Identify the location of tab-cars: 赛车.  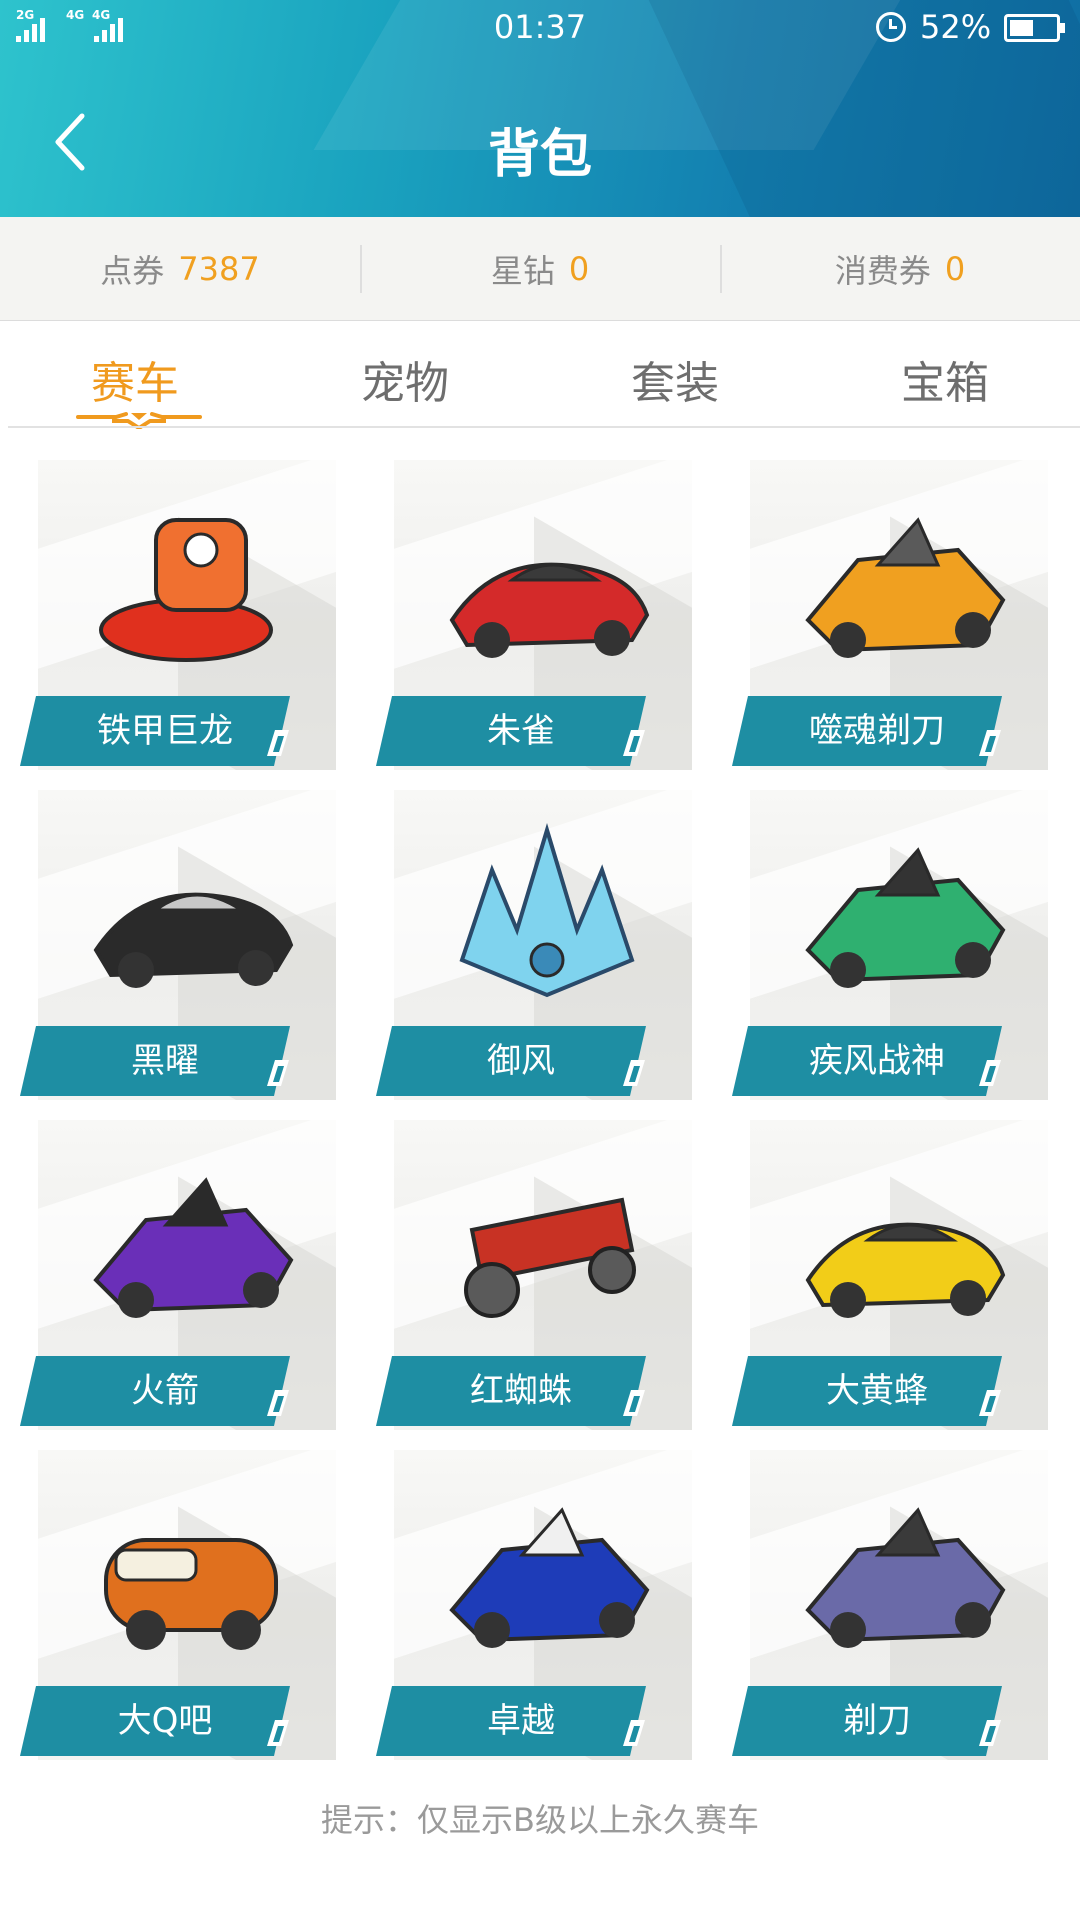
(135, 375).